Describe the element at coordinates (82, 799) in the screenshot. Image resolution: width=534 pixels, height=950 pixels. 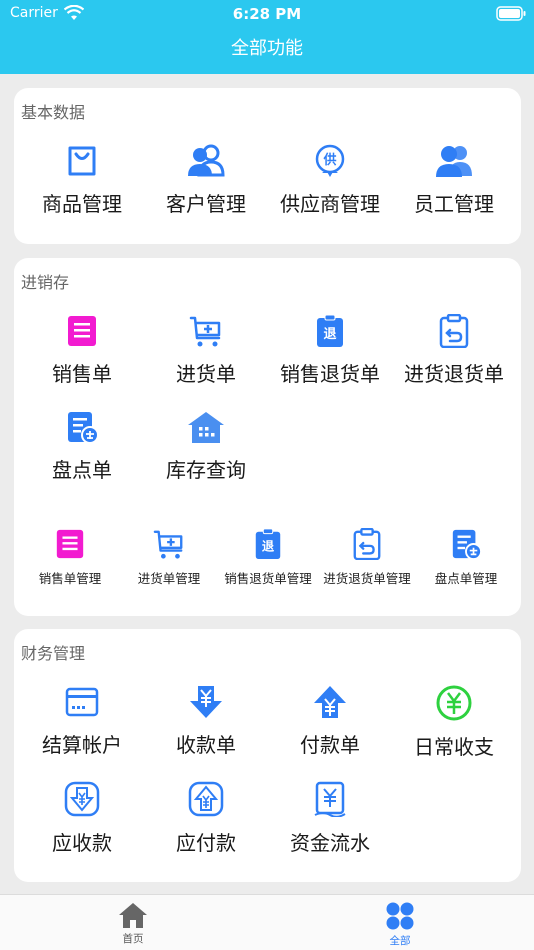
I see `receivables-icon` at that location.